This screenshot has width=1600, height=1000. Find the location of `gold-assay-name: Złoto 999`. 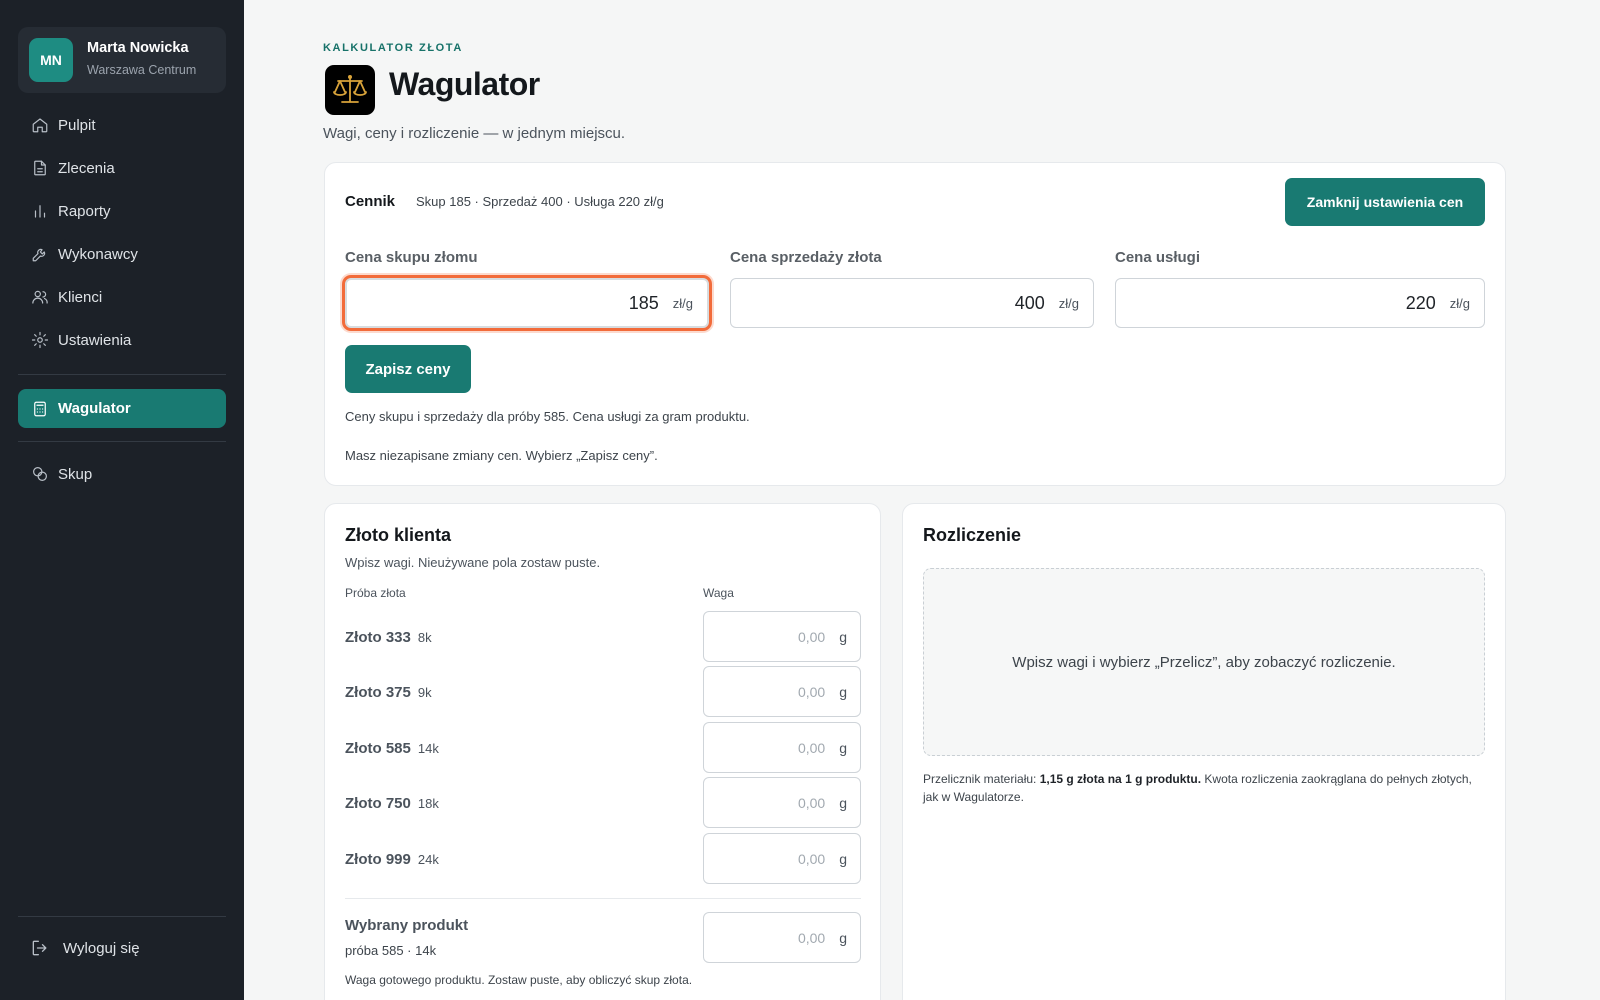

gold-assay-name: Złoto 999 is located at coordinates (378, 859).